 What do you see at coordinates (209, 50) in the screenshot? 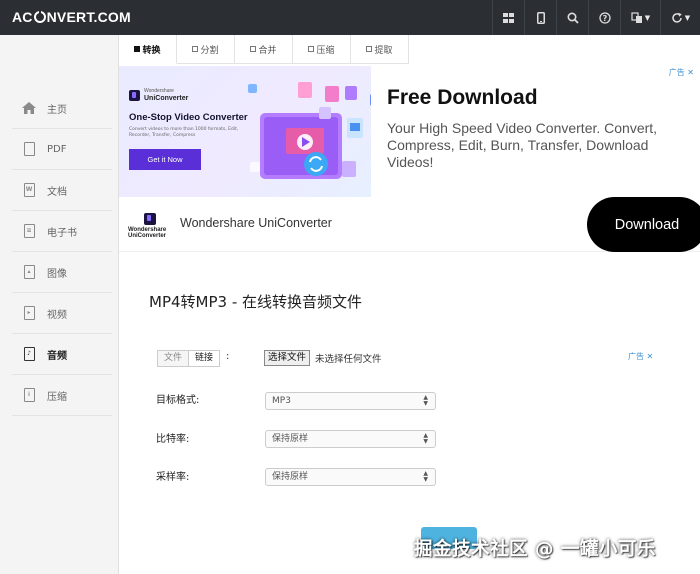
I see `tab-label: 分割` at bounding box center [209, 50].